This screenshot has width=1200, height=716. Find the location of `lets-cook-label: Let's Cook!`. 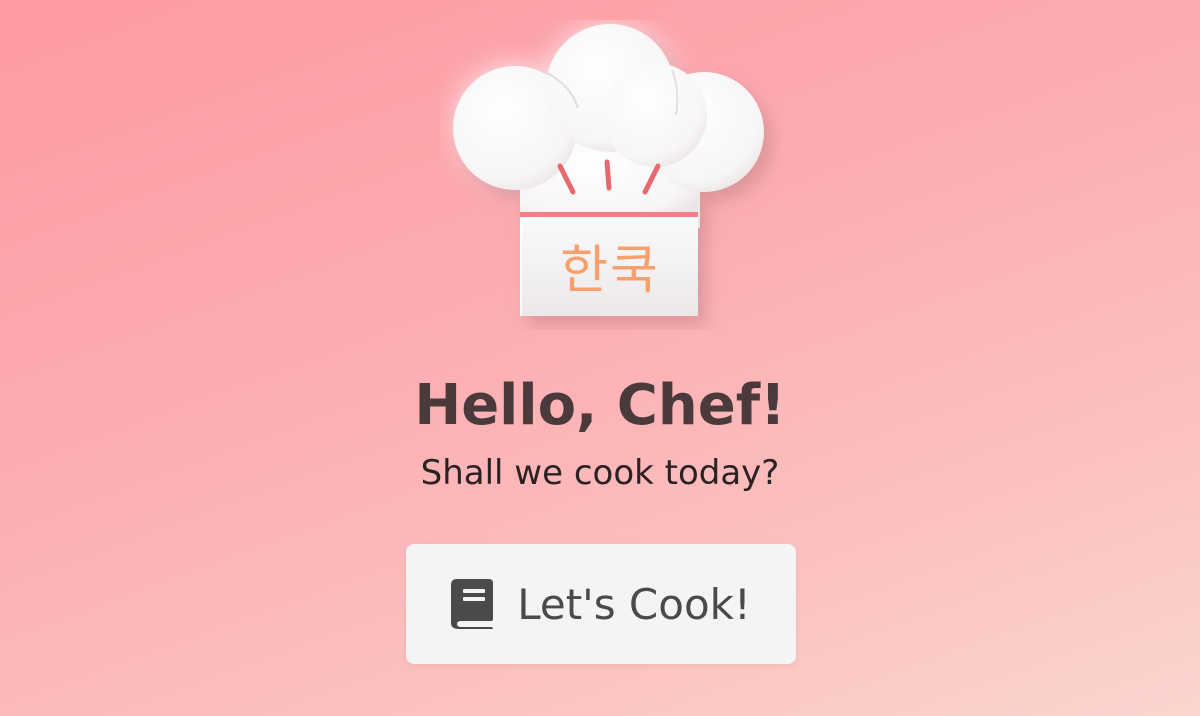

lets-cook-label: Let's Cook! is located at coordinates (634, 604).